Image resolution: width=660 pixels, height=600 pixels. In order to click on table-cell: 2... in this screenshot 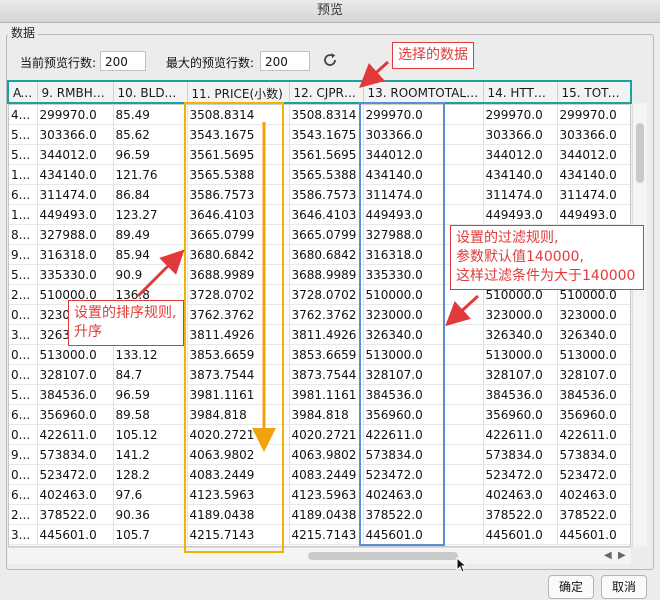, I will do `click(23, 294)`.